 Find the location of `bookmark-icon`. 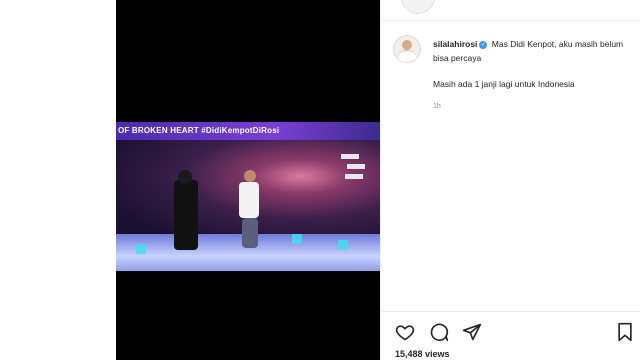

bookmark-icon is located at coordinates (625, 332).